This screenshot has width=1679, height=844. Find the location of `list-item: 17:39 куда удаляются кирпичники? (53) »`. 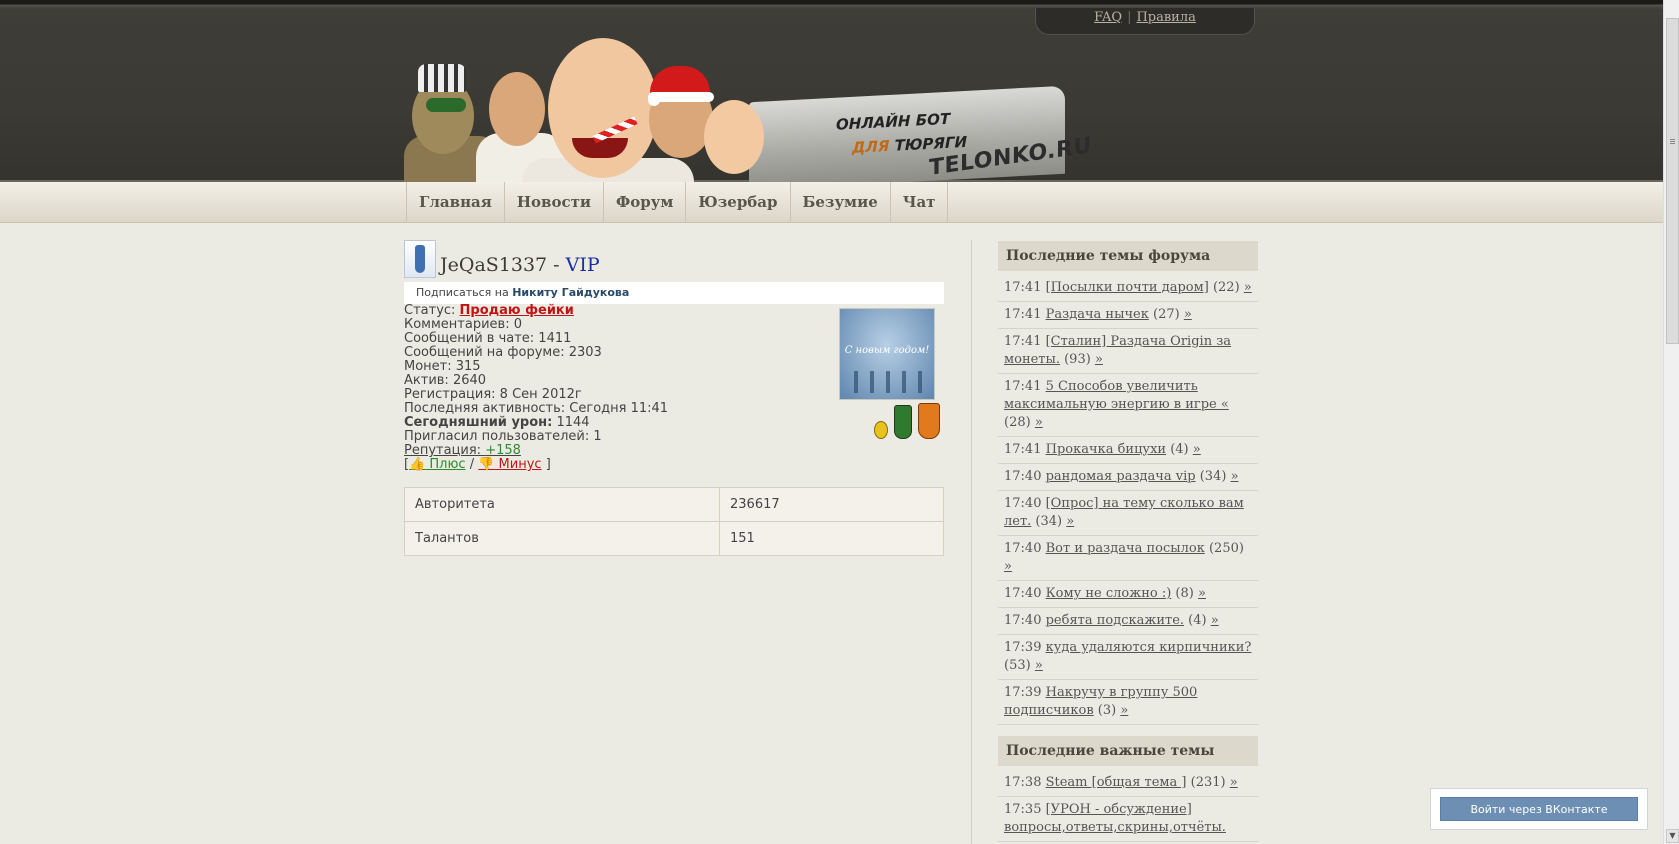

list-item: 17:39 куда удаляются кирпичники? (53) » is located at coordinates (1128, 657).